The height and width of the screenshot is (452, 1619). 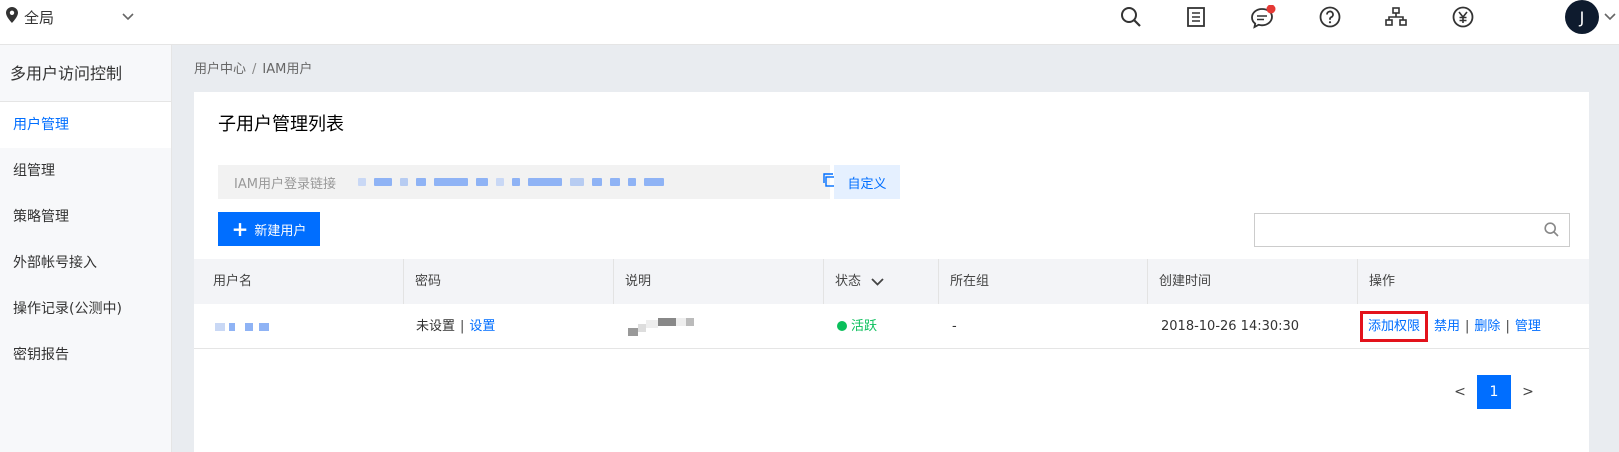 What do you see at coordinates (85, 217) in the screenshot?
I see `sidebar-item-policy-management: 策略管理` at bounding box center [85, 217].